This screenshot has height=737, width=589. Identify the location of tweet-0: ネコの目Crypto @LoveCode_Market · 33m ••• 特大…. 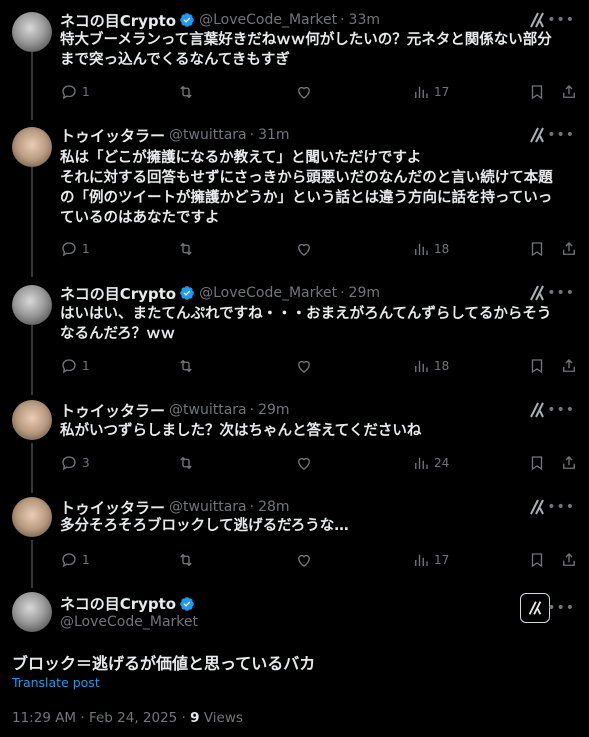
(294, 60).